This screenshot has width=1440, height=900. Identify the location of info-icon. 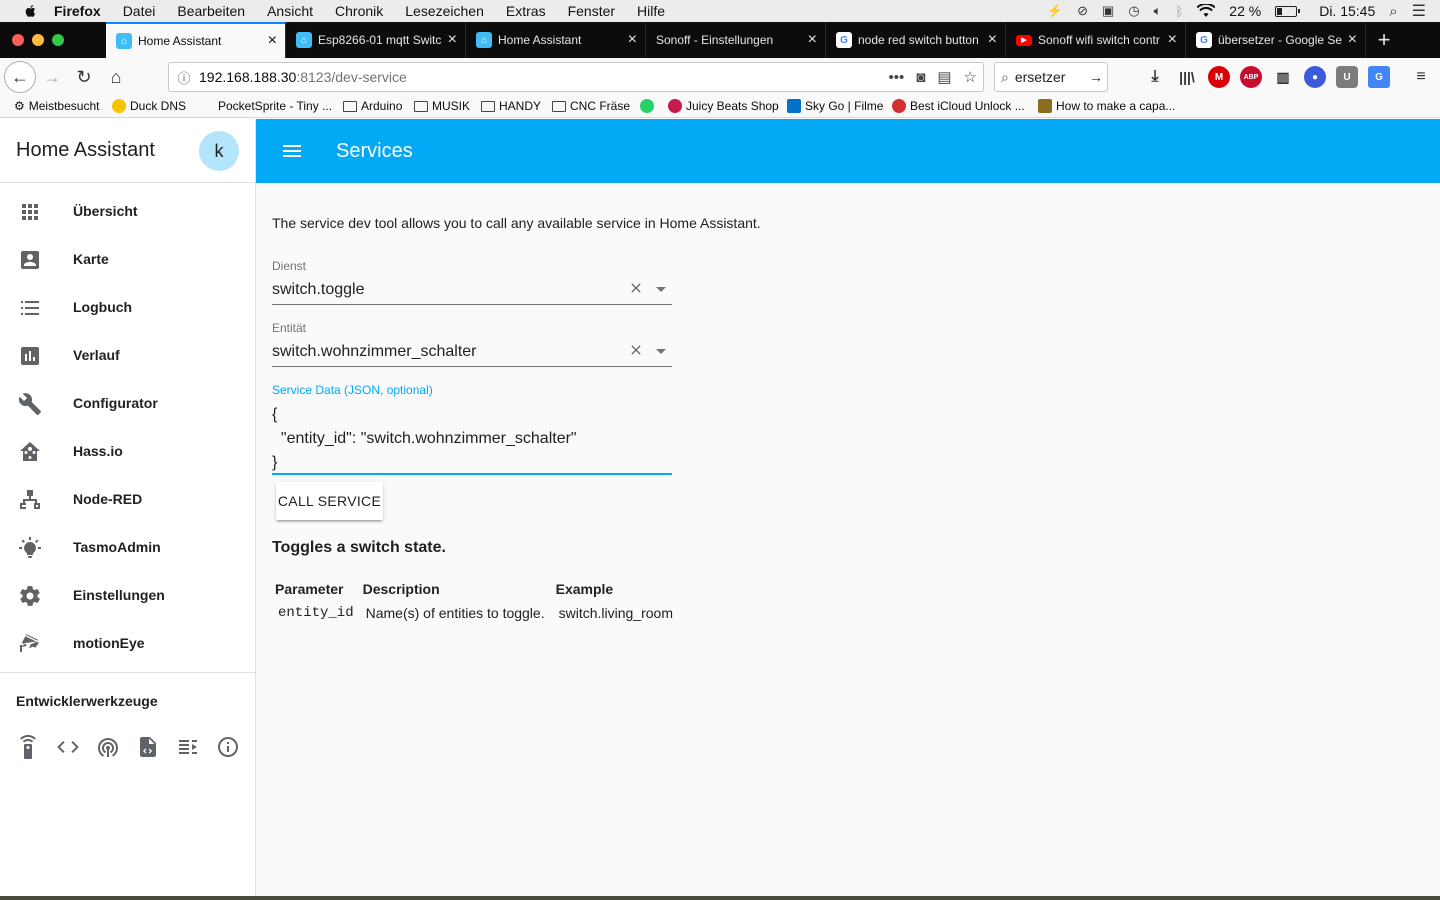
(228, 747).